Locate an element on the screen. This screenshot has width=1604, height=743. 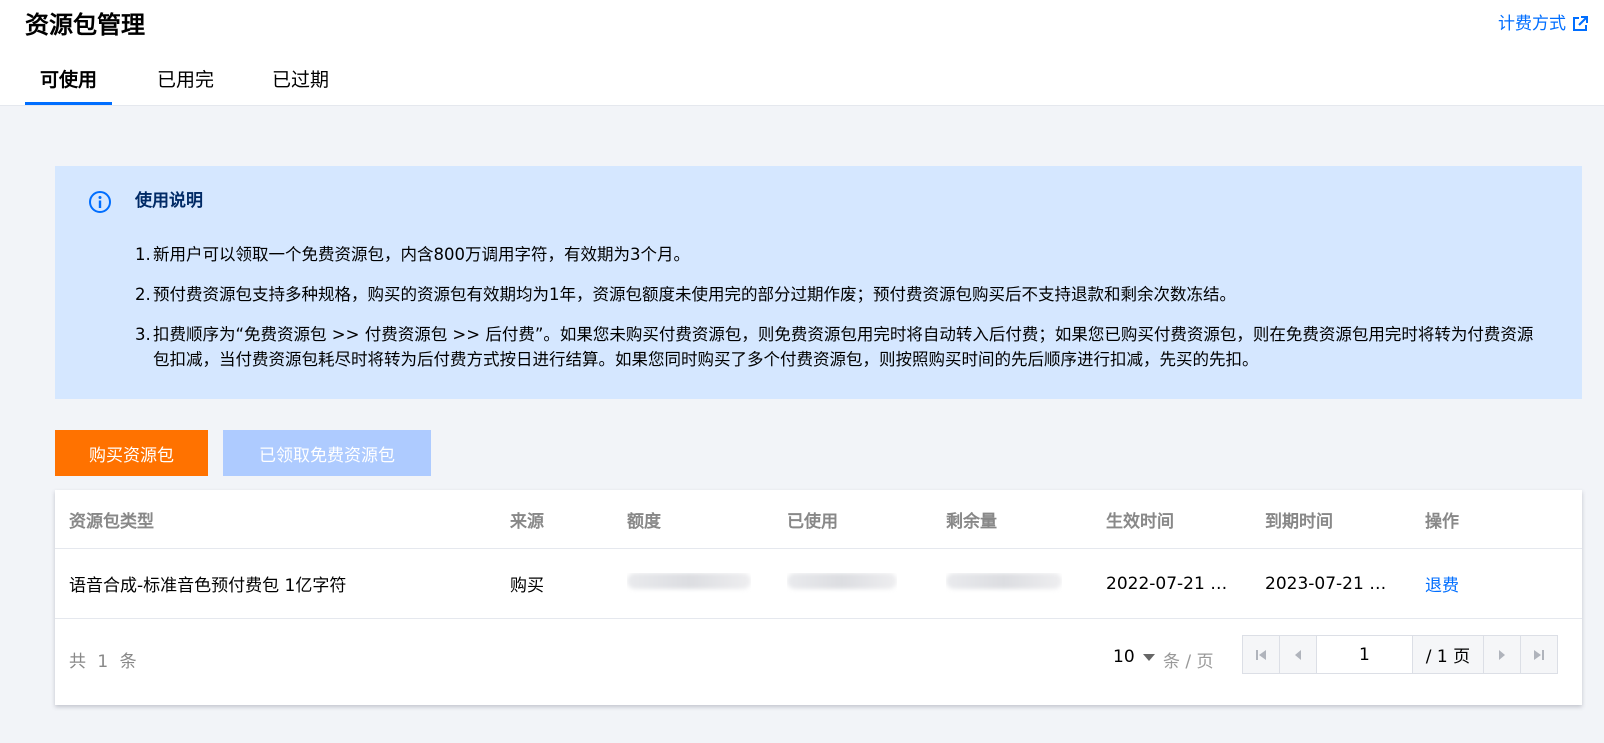
billing-method-link: 计费方式 is located at coordinates (1543, 24).